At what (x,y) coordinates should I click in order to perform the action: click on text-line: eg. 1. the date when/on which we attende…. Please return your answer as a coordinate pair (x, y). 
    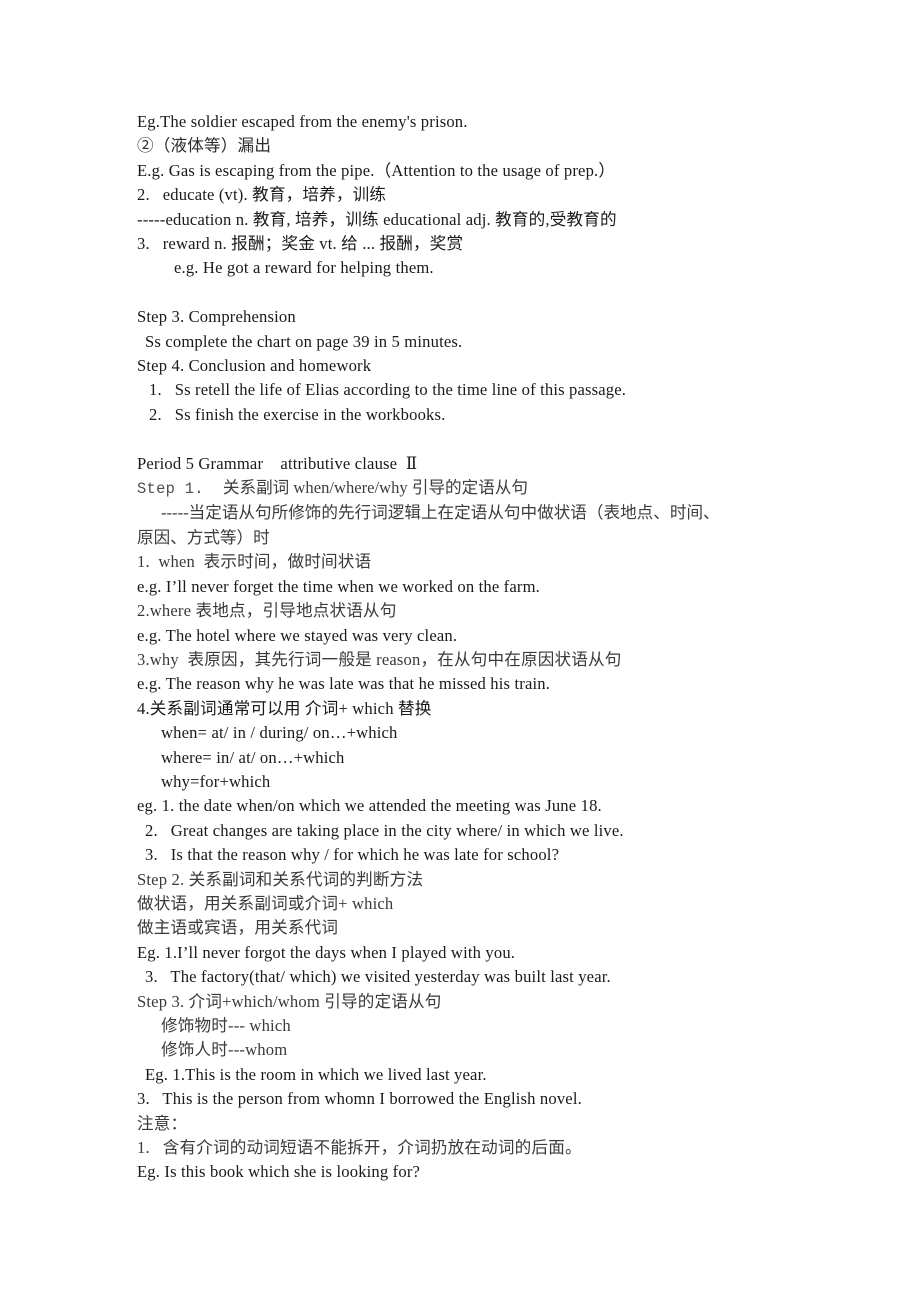
    Looking at the image, I should click on (369, 806).